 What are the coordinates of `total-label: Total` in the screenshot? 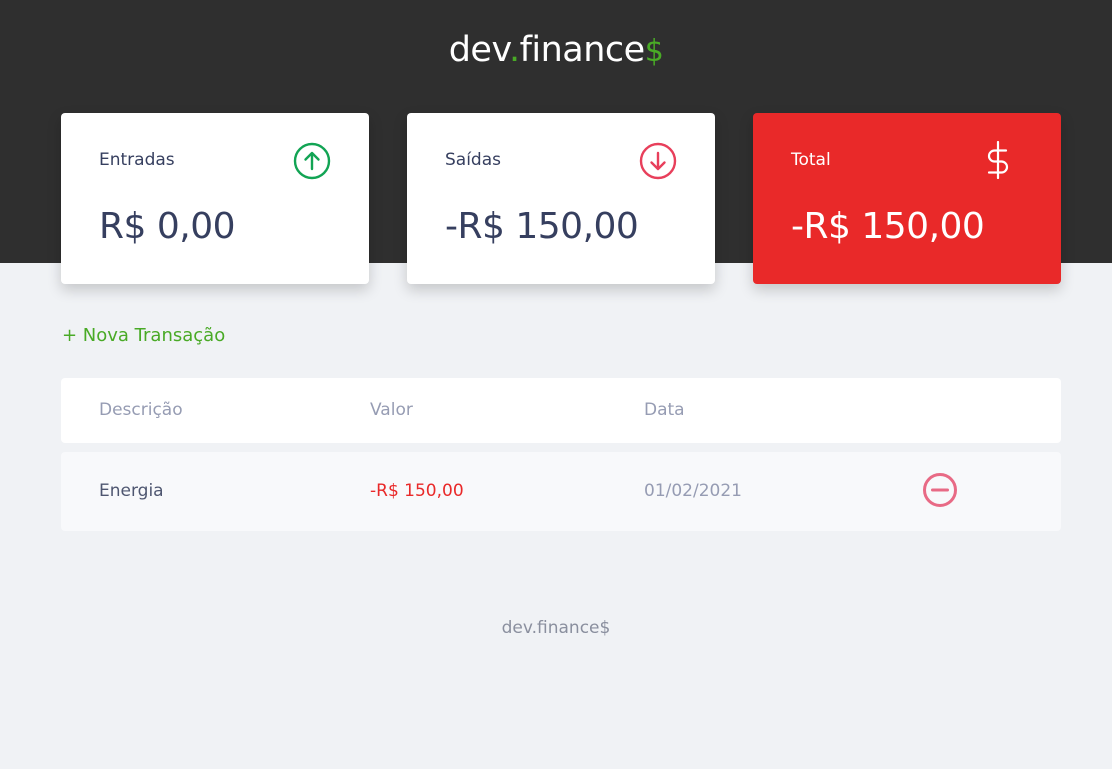 It's located at (811, 160).